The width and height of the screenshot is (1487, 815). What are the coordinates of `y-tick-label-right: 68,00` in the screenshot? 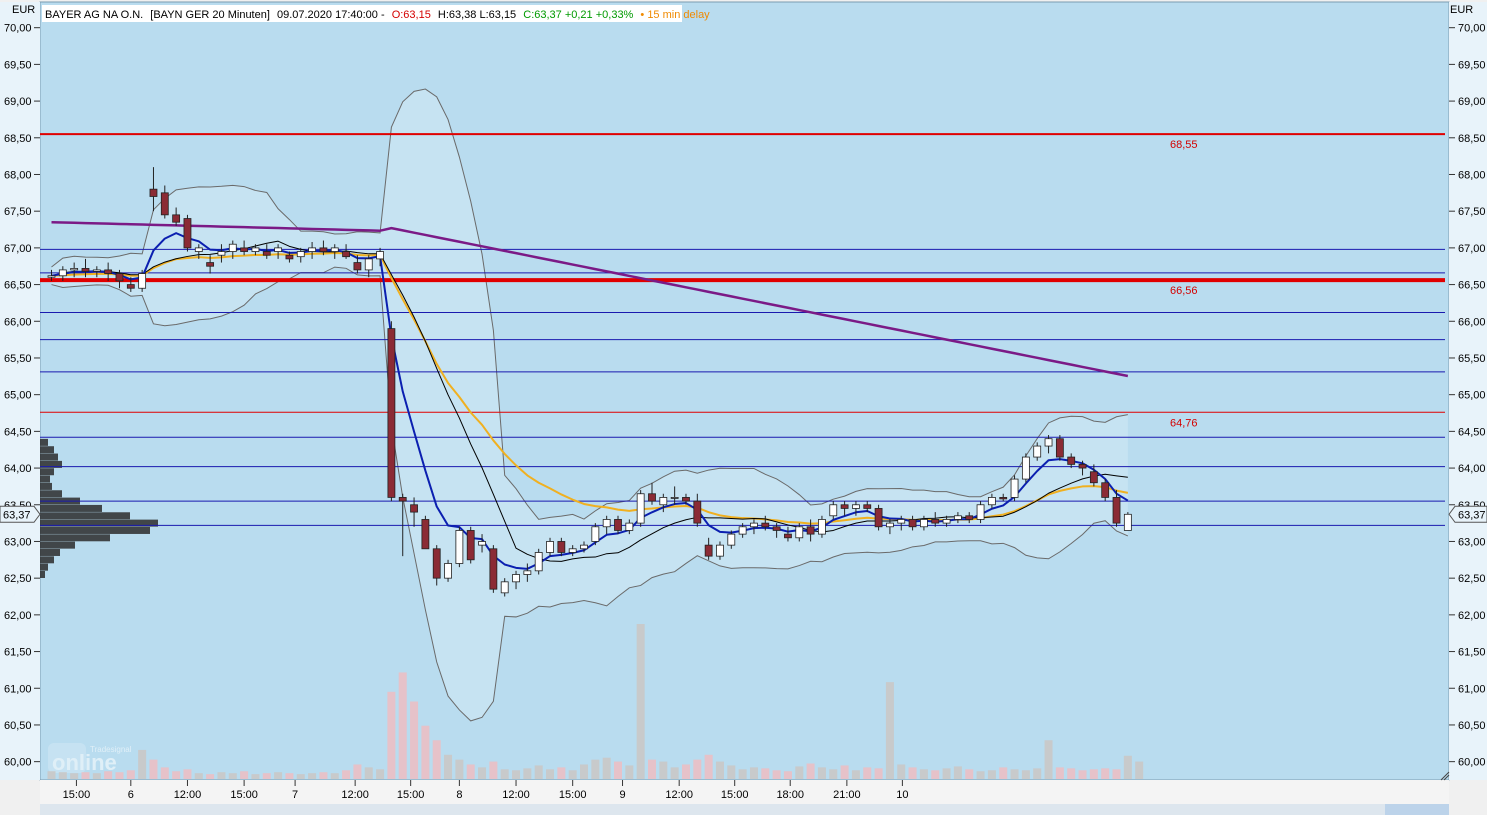 It's located at (1472, 175).